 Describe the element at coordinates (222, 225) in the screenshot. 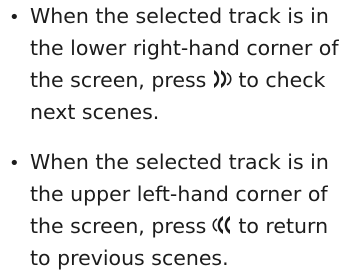

I see `rewind-scan-icon` at that location.